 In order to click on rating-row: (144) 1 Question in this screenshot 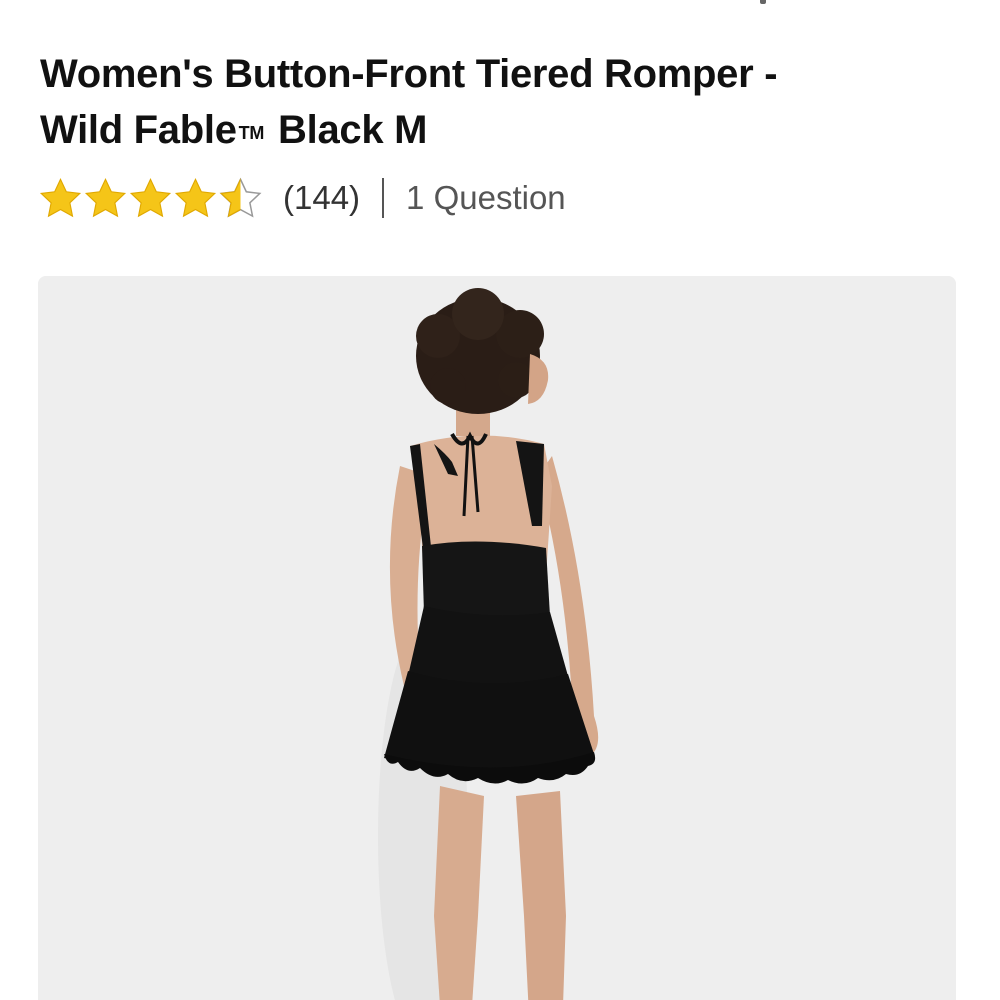, I will do `click(302, 198)`.